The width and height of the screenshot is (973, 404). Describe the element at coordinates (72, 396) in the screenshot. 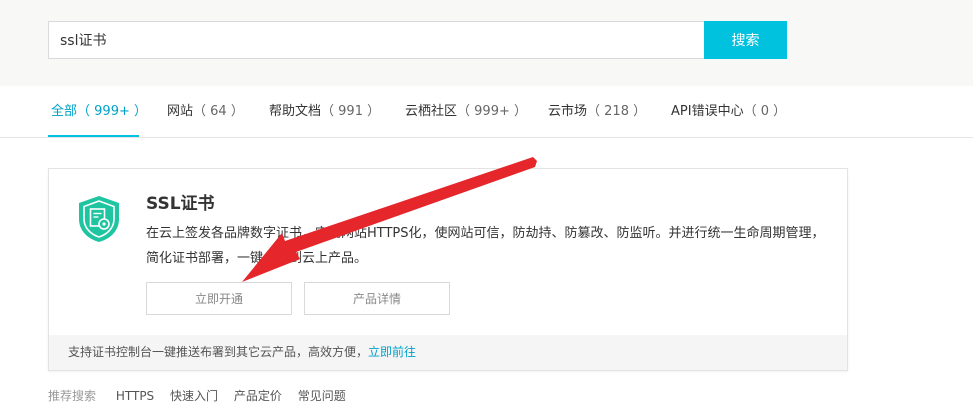

I see `recommend-label: 推荐搜索` at that location.